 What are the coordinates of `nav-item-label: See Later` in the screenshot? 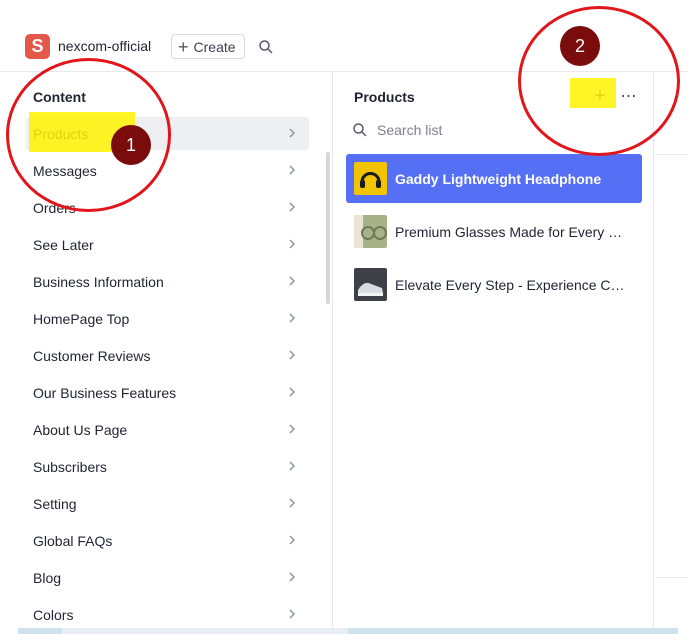 It's located at (63, 244).